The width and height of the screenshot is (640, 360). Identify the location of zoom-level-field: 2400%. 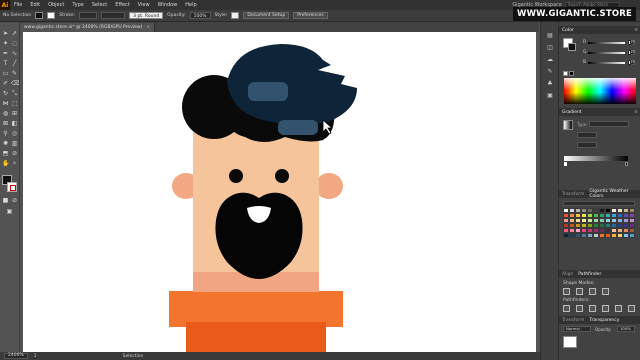
(16, 356).